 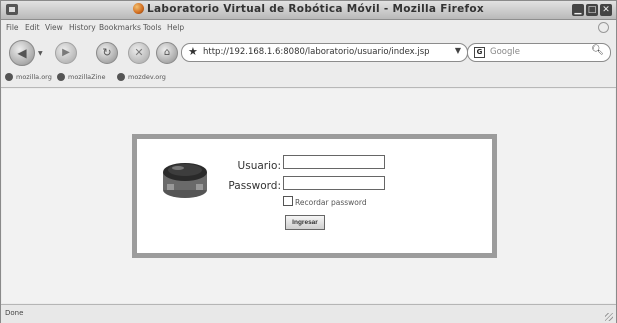 I want to click on mozilla-icon, so click(x=9, y=77).